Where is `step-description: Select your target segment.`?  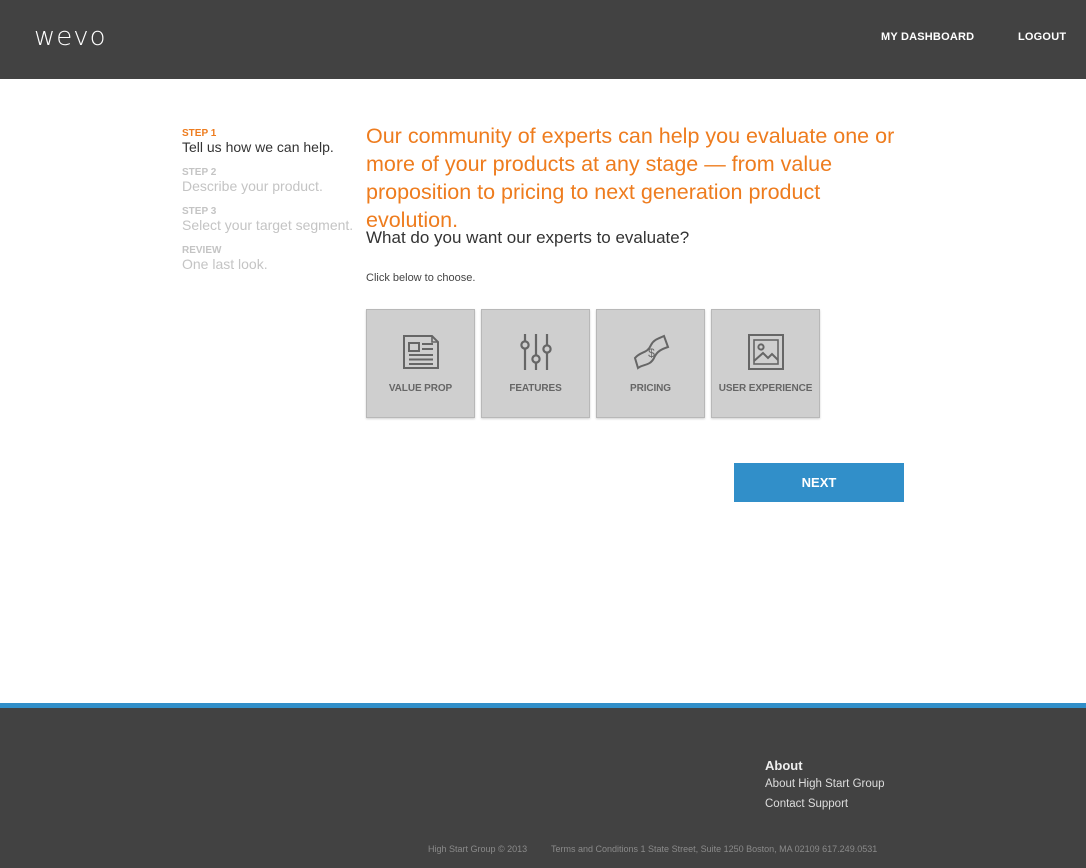
step-description: Select your target segment. is located at coordinates (268, 225).